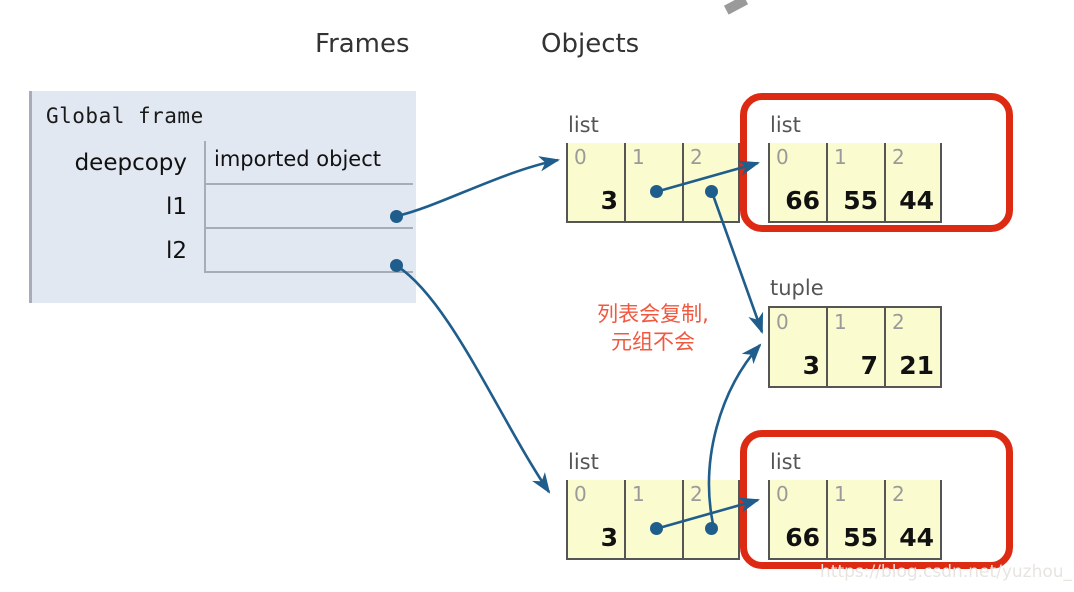 The width and height of the screenshot is (1074, 592). Describe the element at coordinates (656, 528) in the screenshot. I see `pointer-dot-bottom-list-slot1` at that location.